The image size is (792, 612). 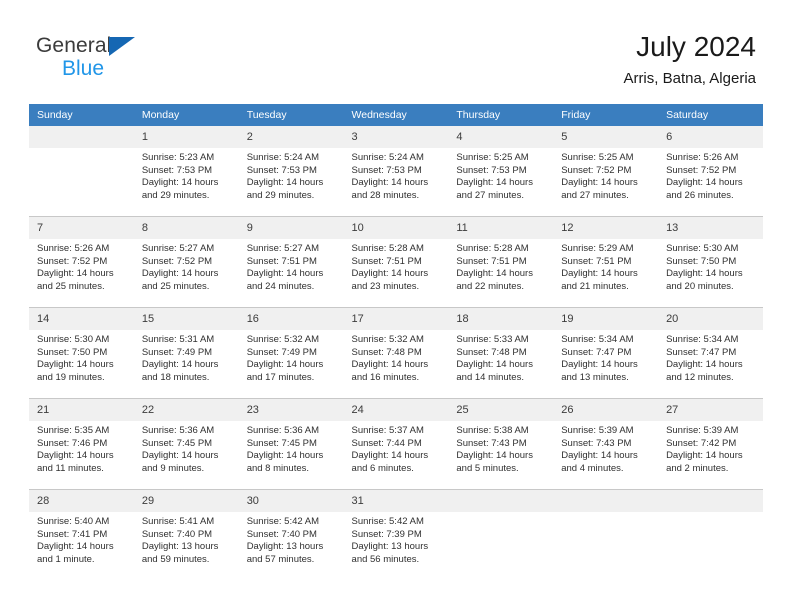 I want to click on sunrise-text: Sunrise: 5:27 AM, so click(x=178, y=248).